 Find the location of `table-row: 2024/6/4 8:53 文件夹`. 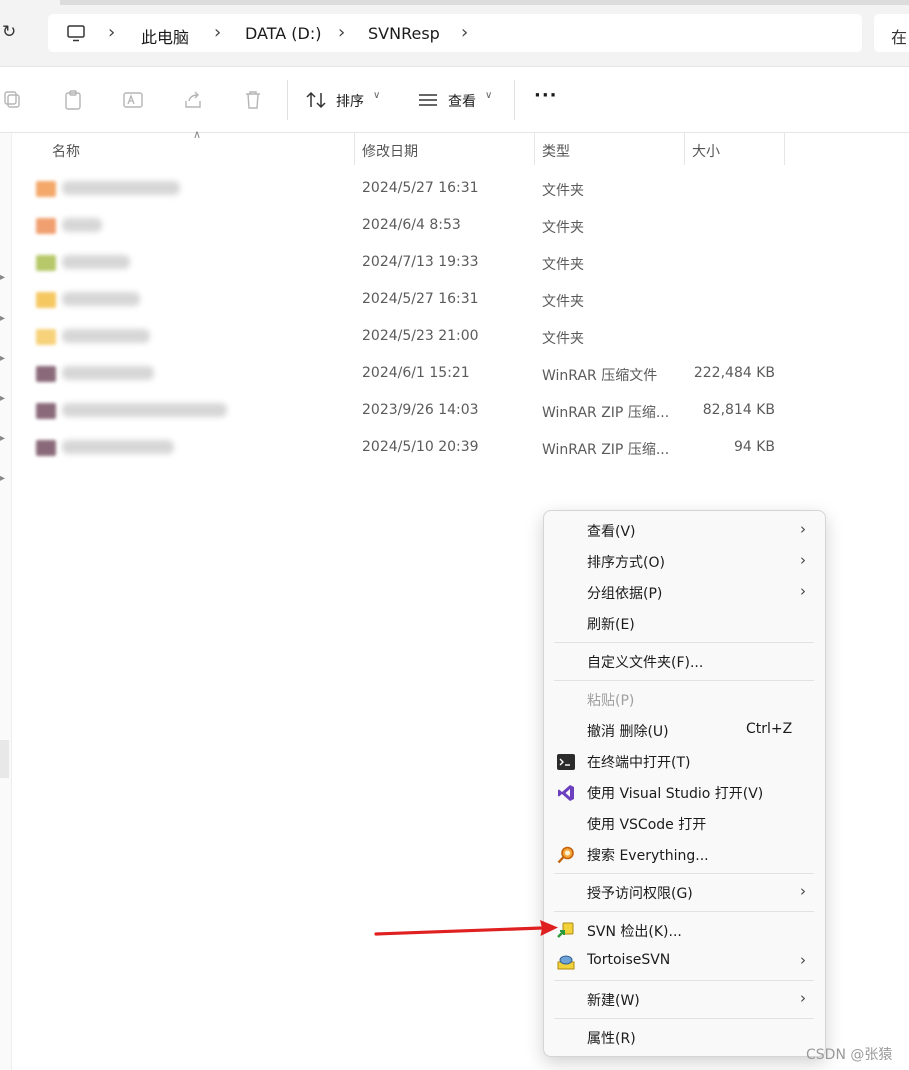

table-row: 2024/6/4 8:53 文件夹 is located at coordinates (407, 226).